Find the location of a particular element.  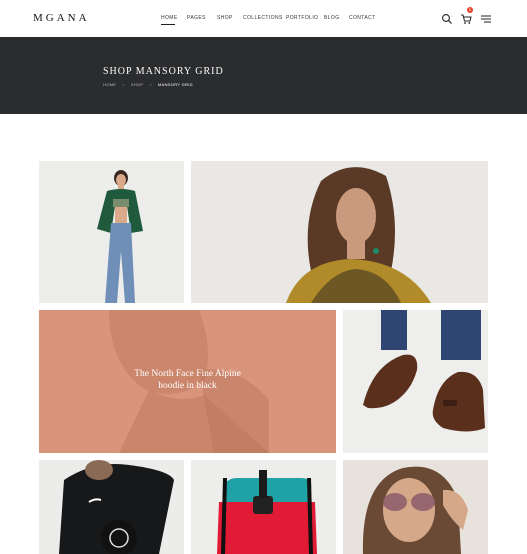

product-tile-backpack is located at coordinates (263, 507).